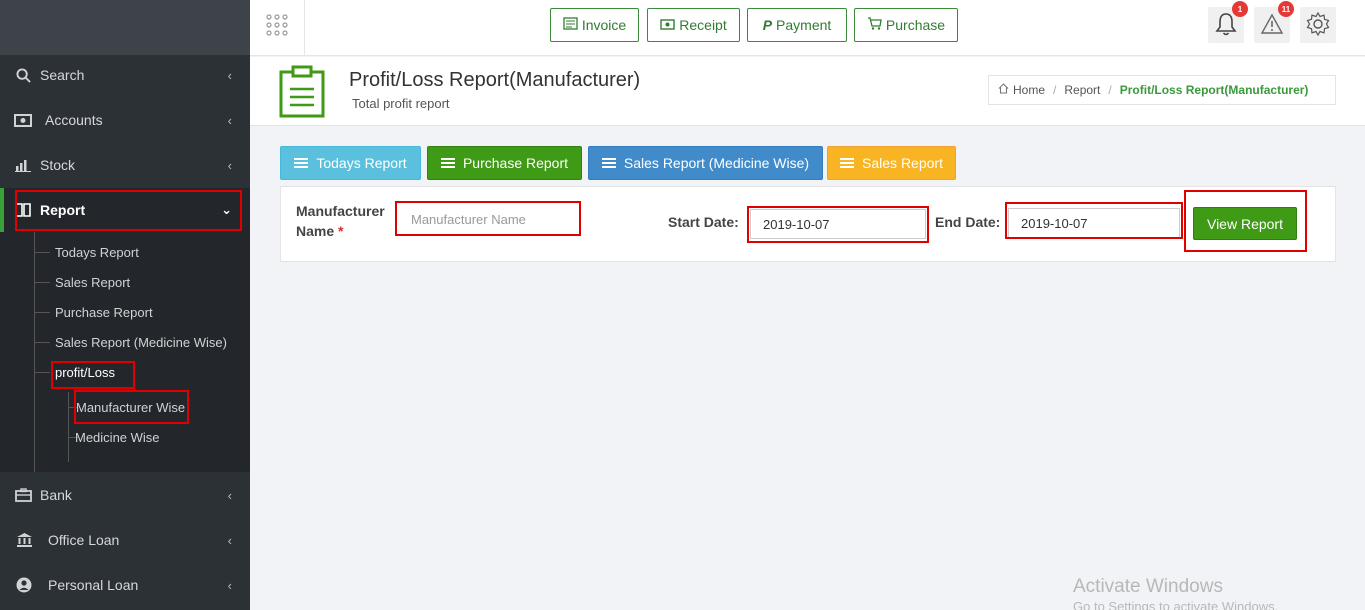 The height and width of the screenshot is (610, 1365). Describe the element at coordinates (84, 540) in the screenshot. I see `sidebar-item-label: Office Loan` at that location.